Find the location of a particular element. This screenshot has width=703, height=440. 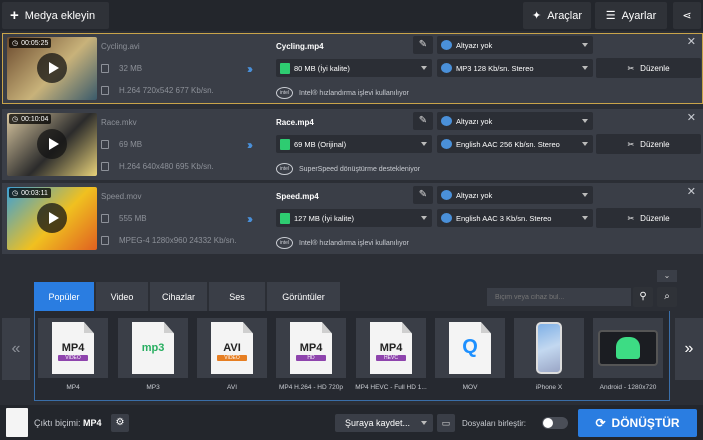

gear-icon: ⚙ is located at coordinates (120, 422).